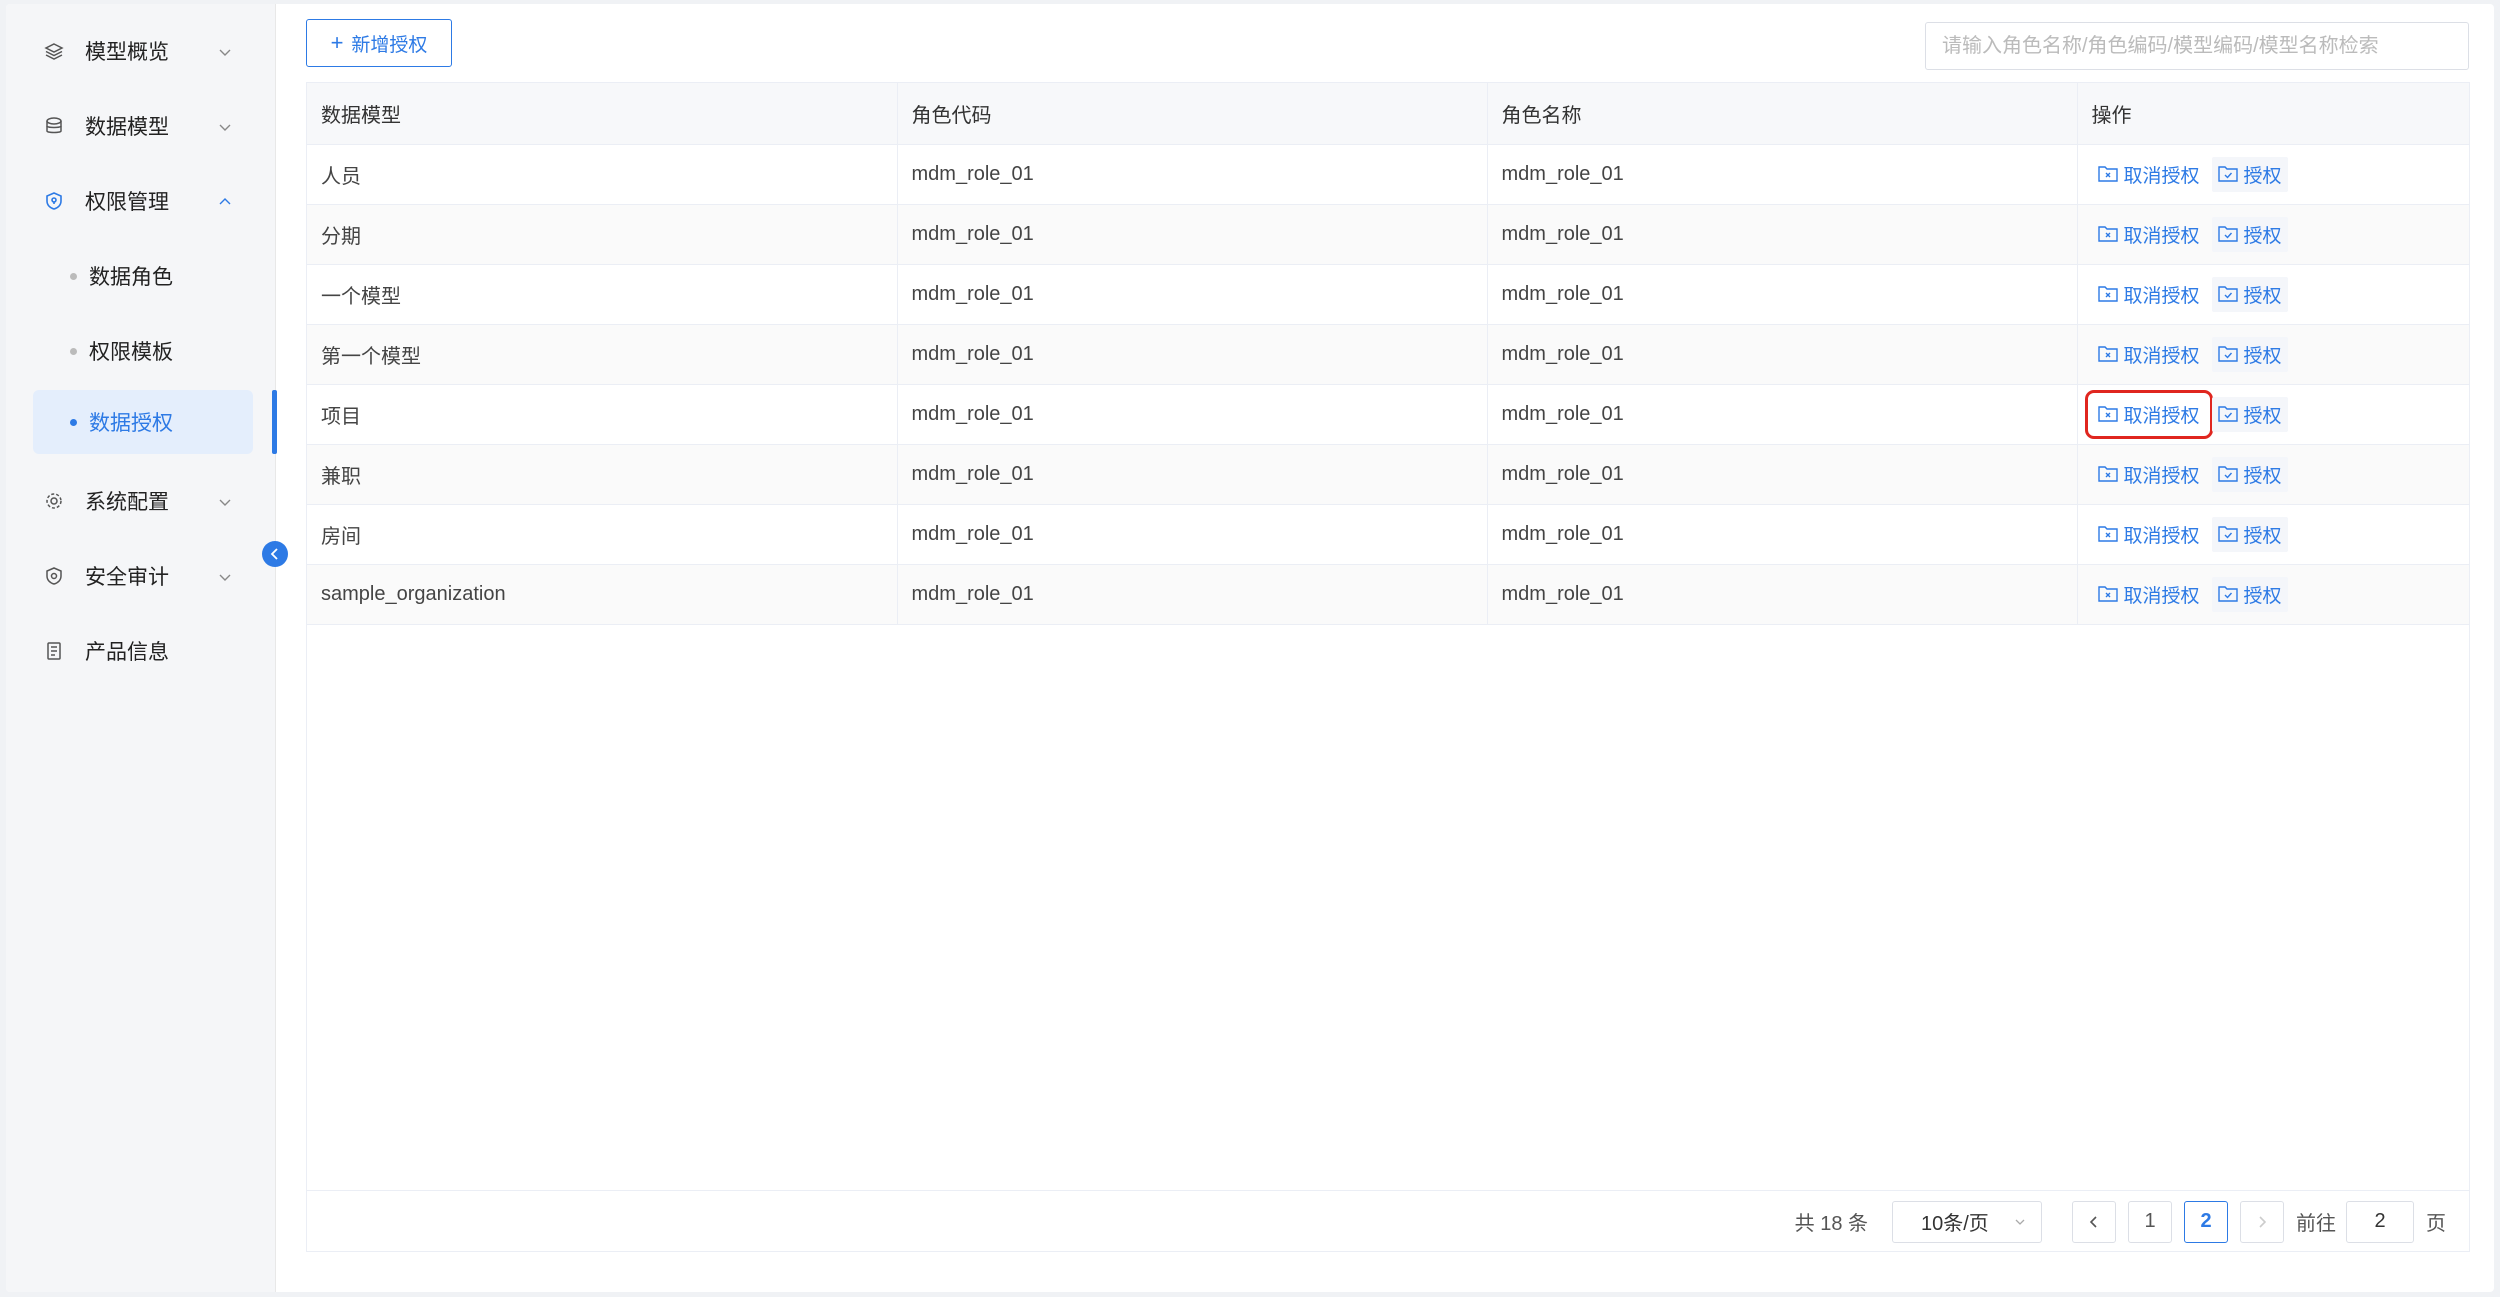 The width and height of the screenshot is (2500, 1297). I want to click on sidebar-collapse-button, so click(275, 554).